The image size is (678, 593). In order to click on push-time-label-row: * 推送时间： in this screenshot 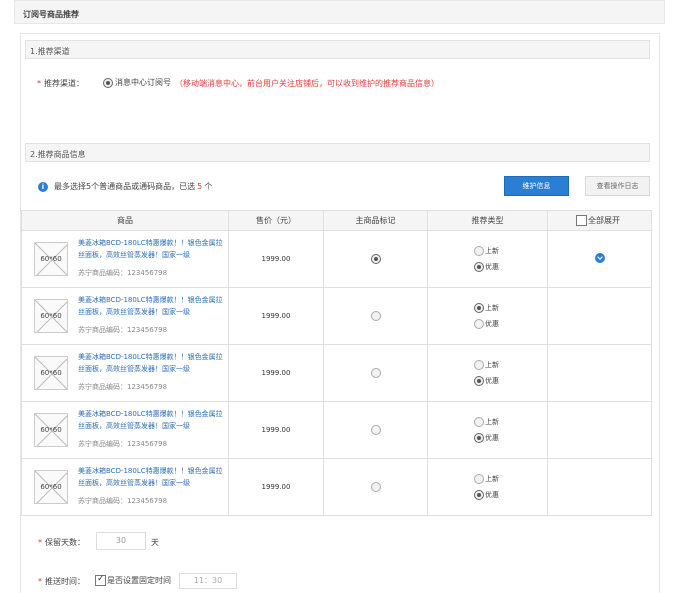, I will do `click(61, 581)`.